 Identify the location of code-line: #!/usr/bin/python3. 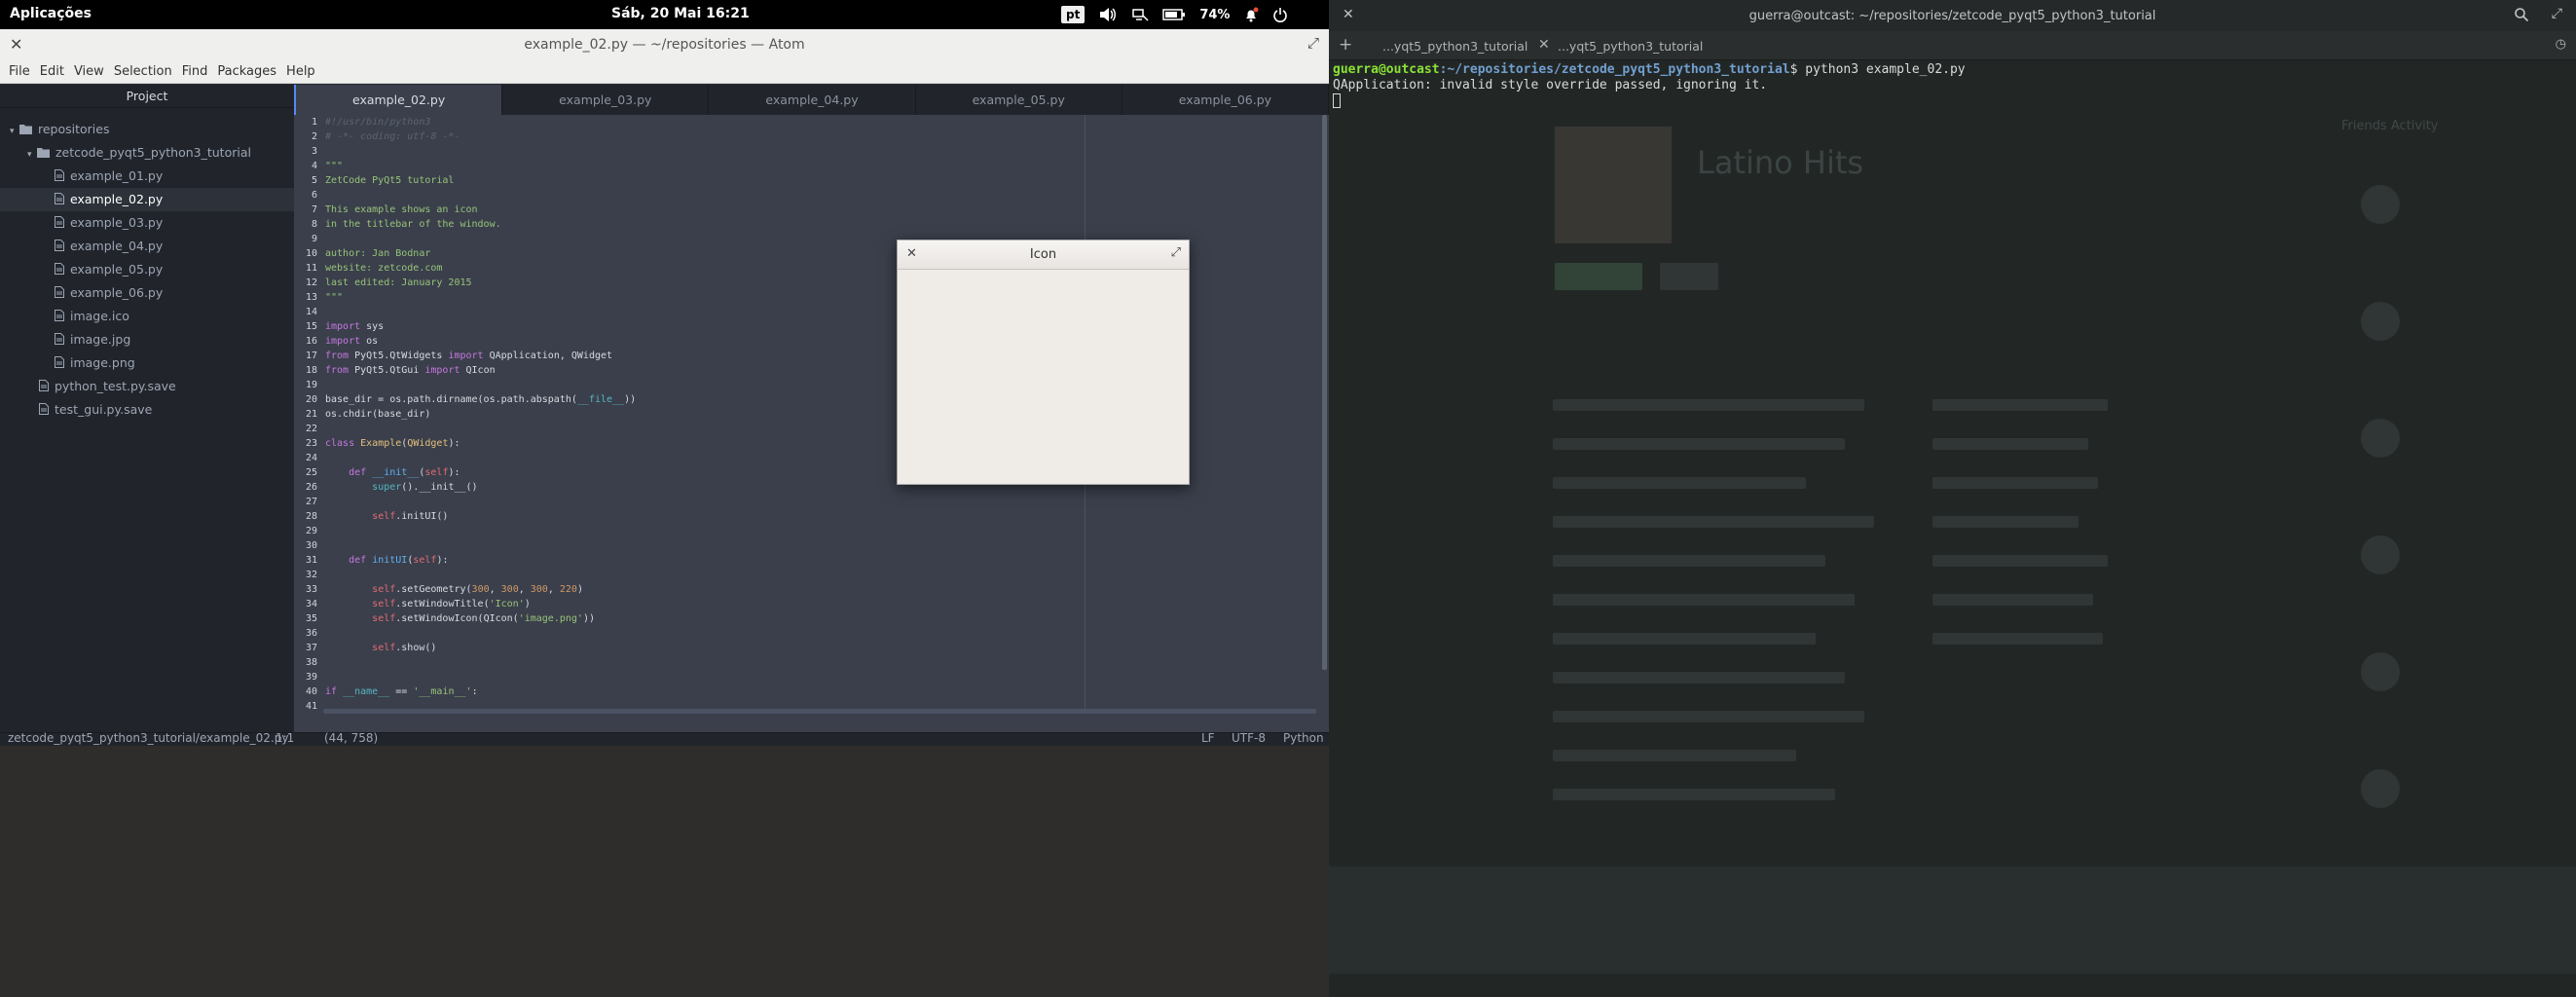
(378, 122).